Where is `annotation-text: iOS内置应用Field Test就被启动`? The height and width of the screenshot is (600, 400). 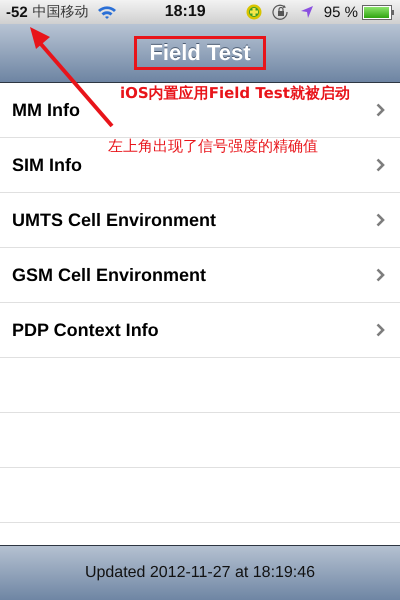 annotation-text: iOS内置应用Field Test就被启动 is located at coordinates (235, 93).